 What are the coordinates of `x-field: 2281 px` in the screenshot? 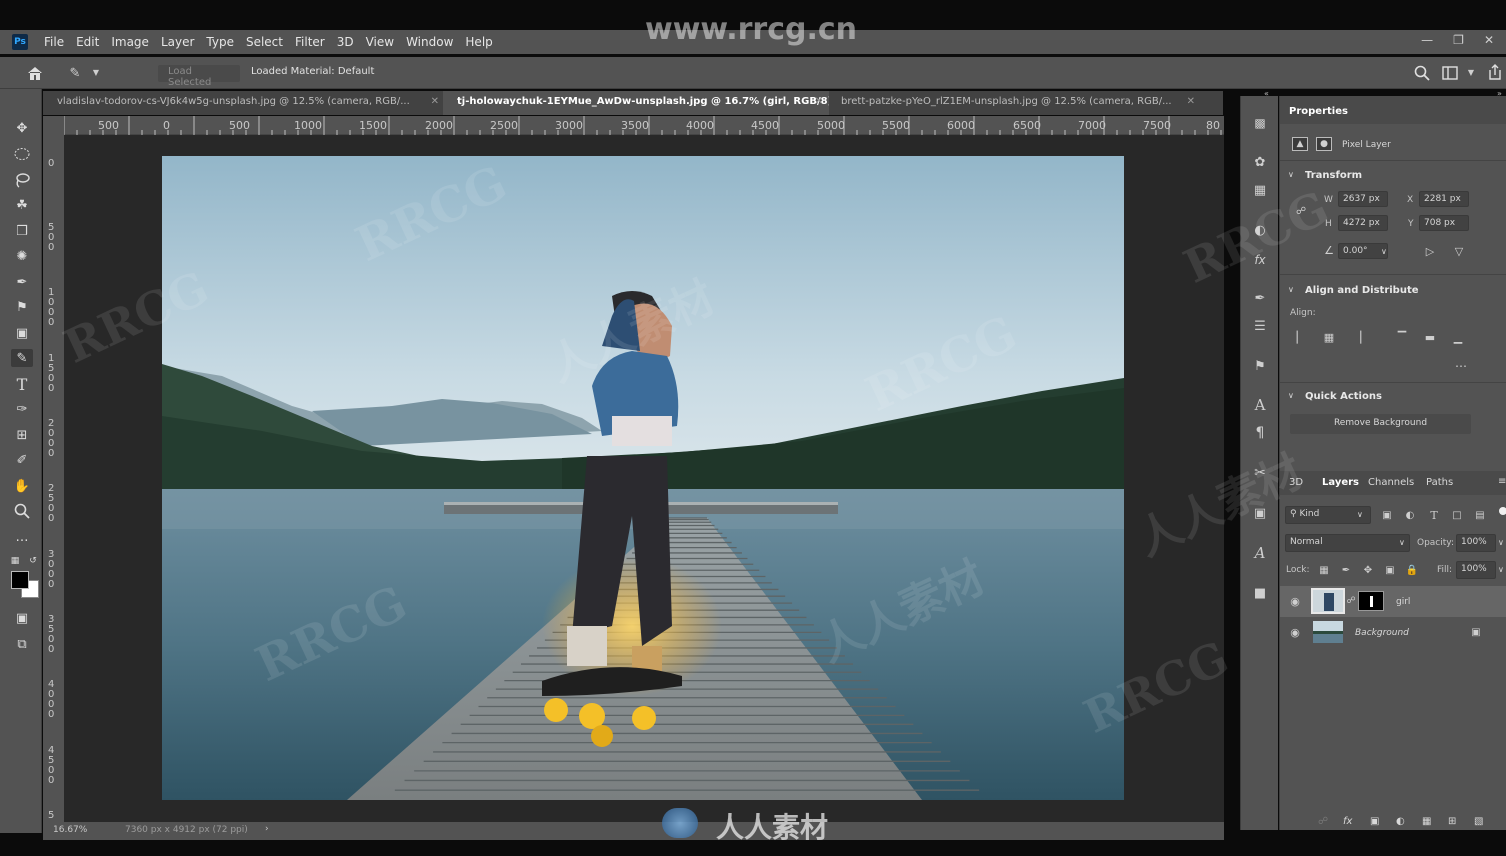 It's located at (1444, 199).